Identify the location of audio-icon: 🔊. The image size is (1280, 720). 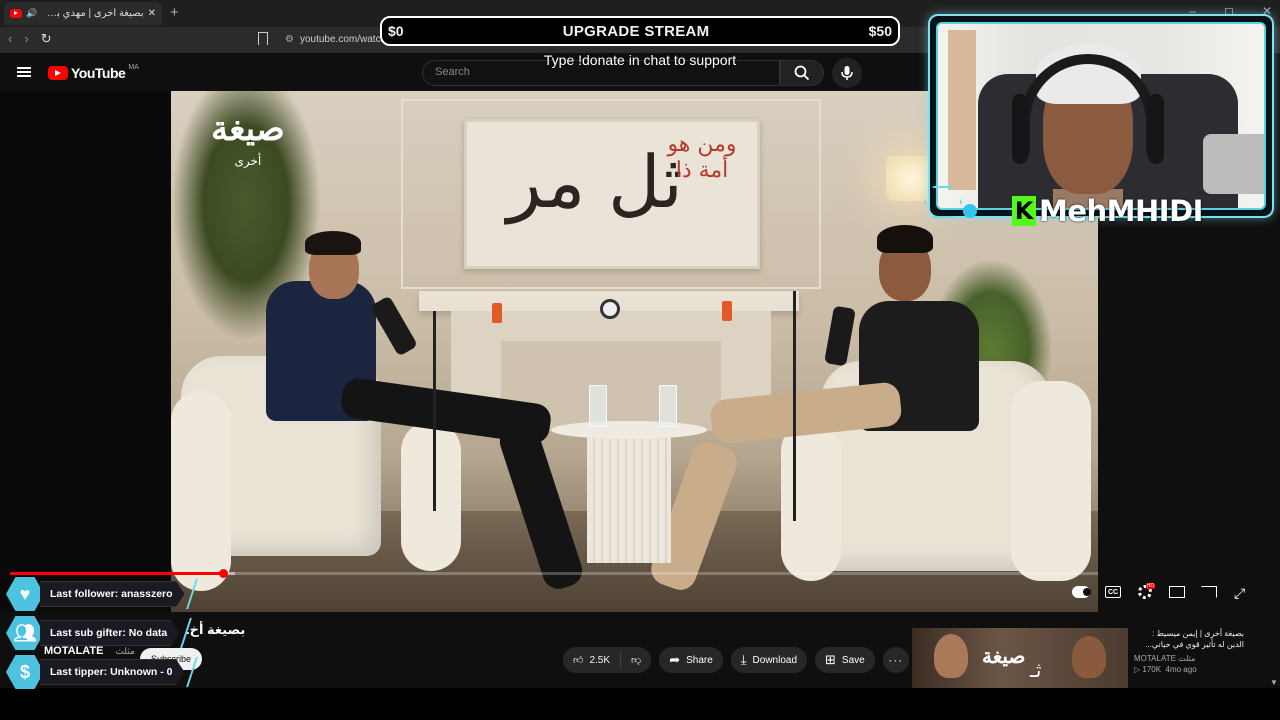
(31, 13).